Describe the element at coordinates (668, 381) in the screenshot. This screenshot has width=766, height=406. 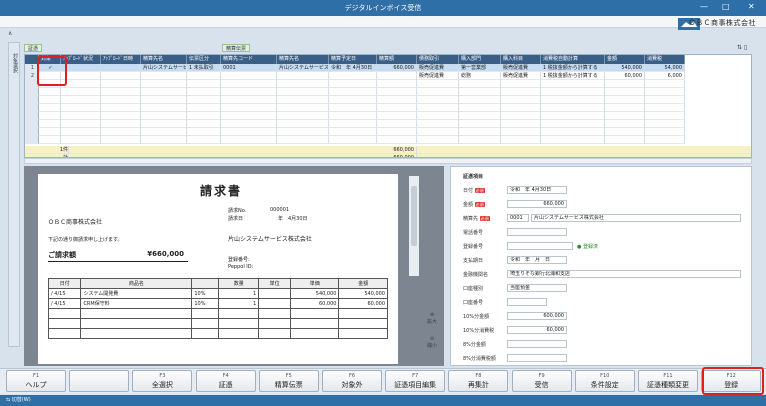
I see `fkey-f11-button: F11 証憑種類変更` at that location.